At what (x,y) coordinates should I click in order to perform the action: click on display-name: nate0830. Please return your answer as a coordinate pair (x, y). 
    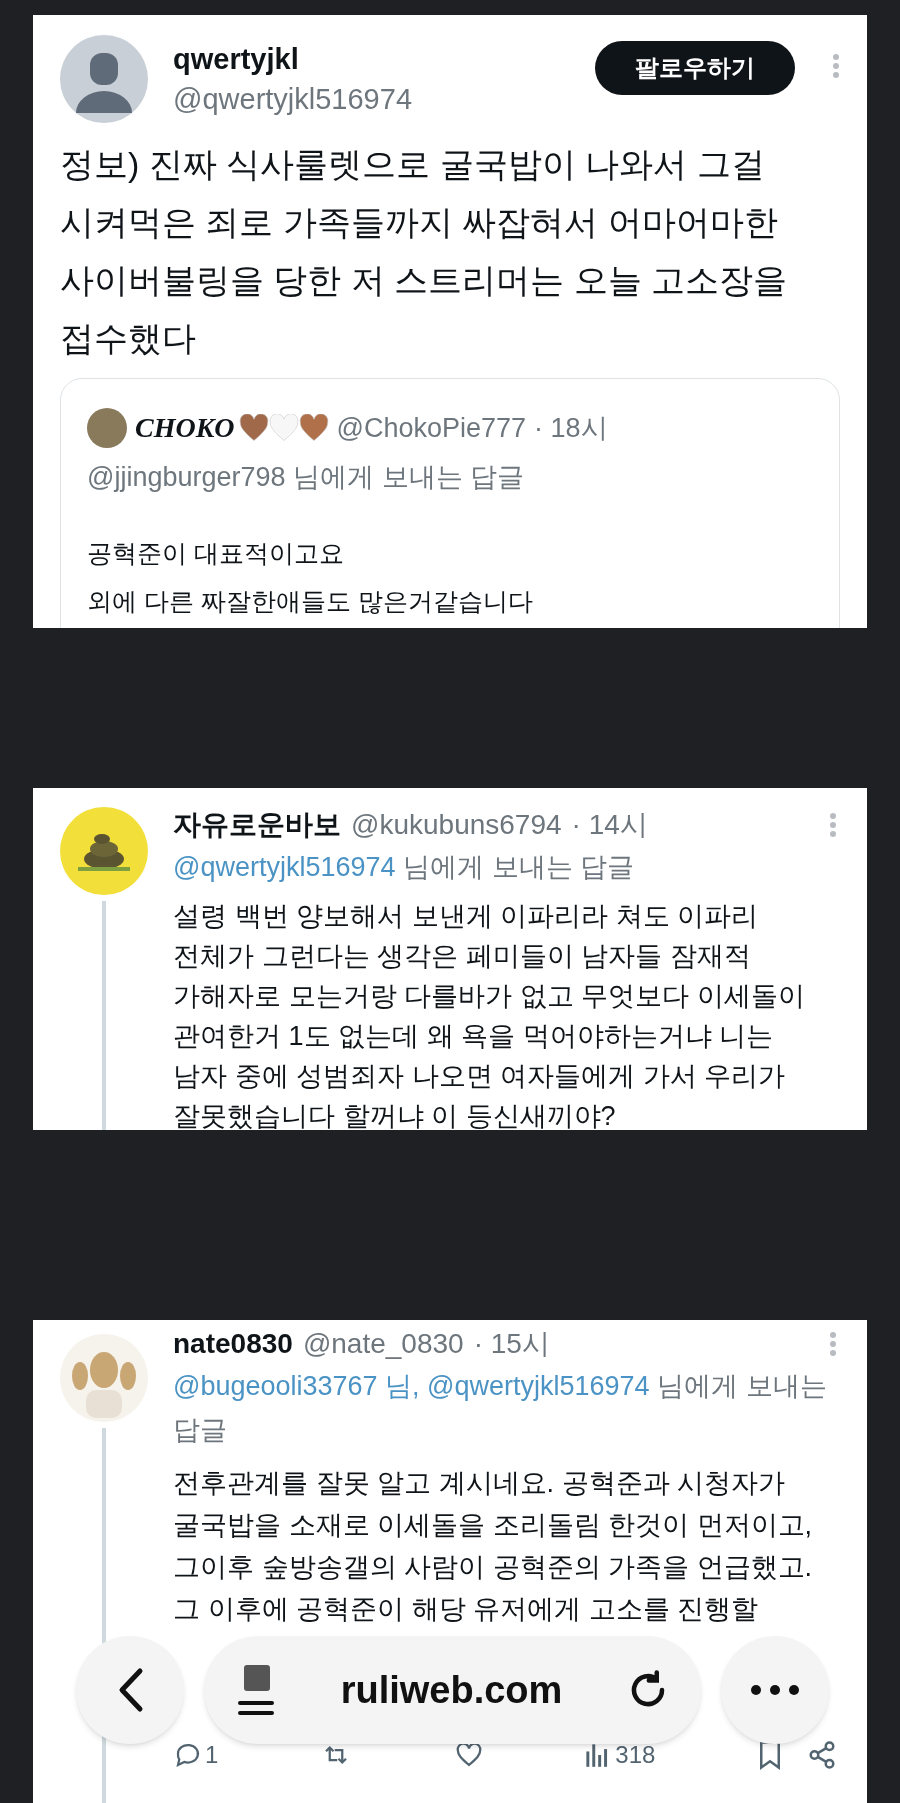
    Looking at the image, I should click on (233, 1344).